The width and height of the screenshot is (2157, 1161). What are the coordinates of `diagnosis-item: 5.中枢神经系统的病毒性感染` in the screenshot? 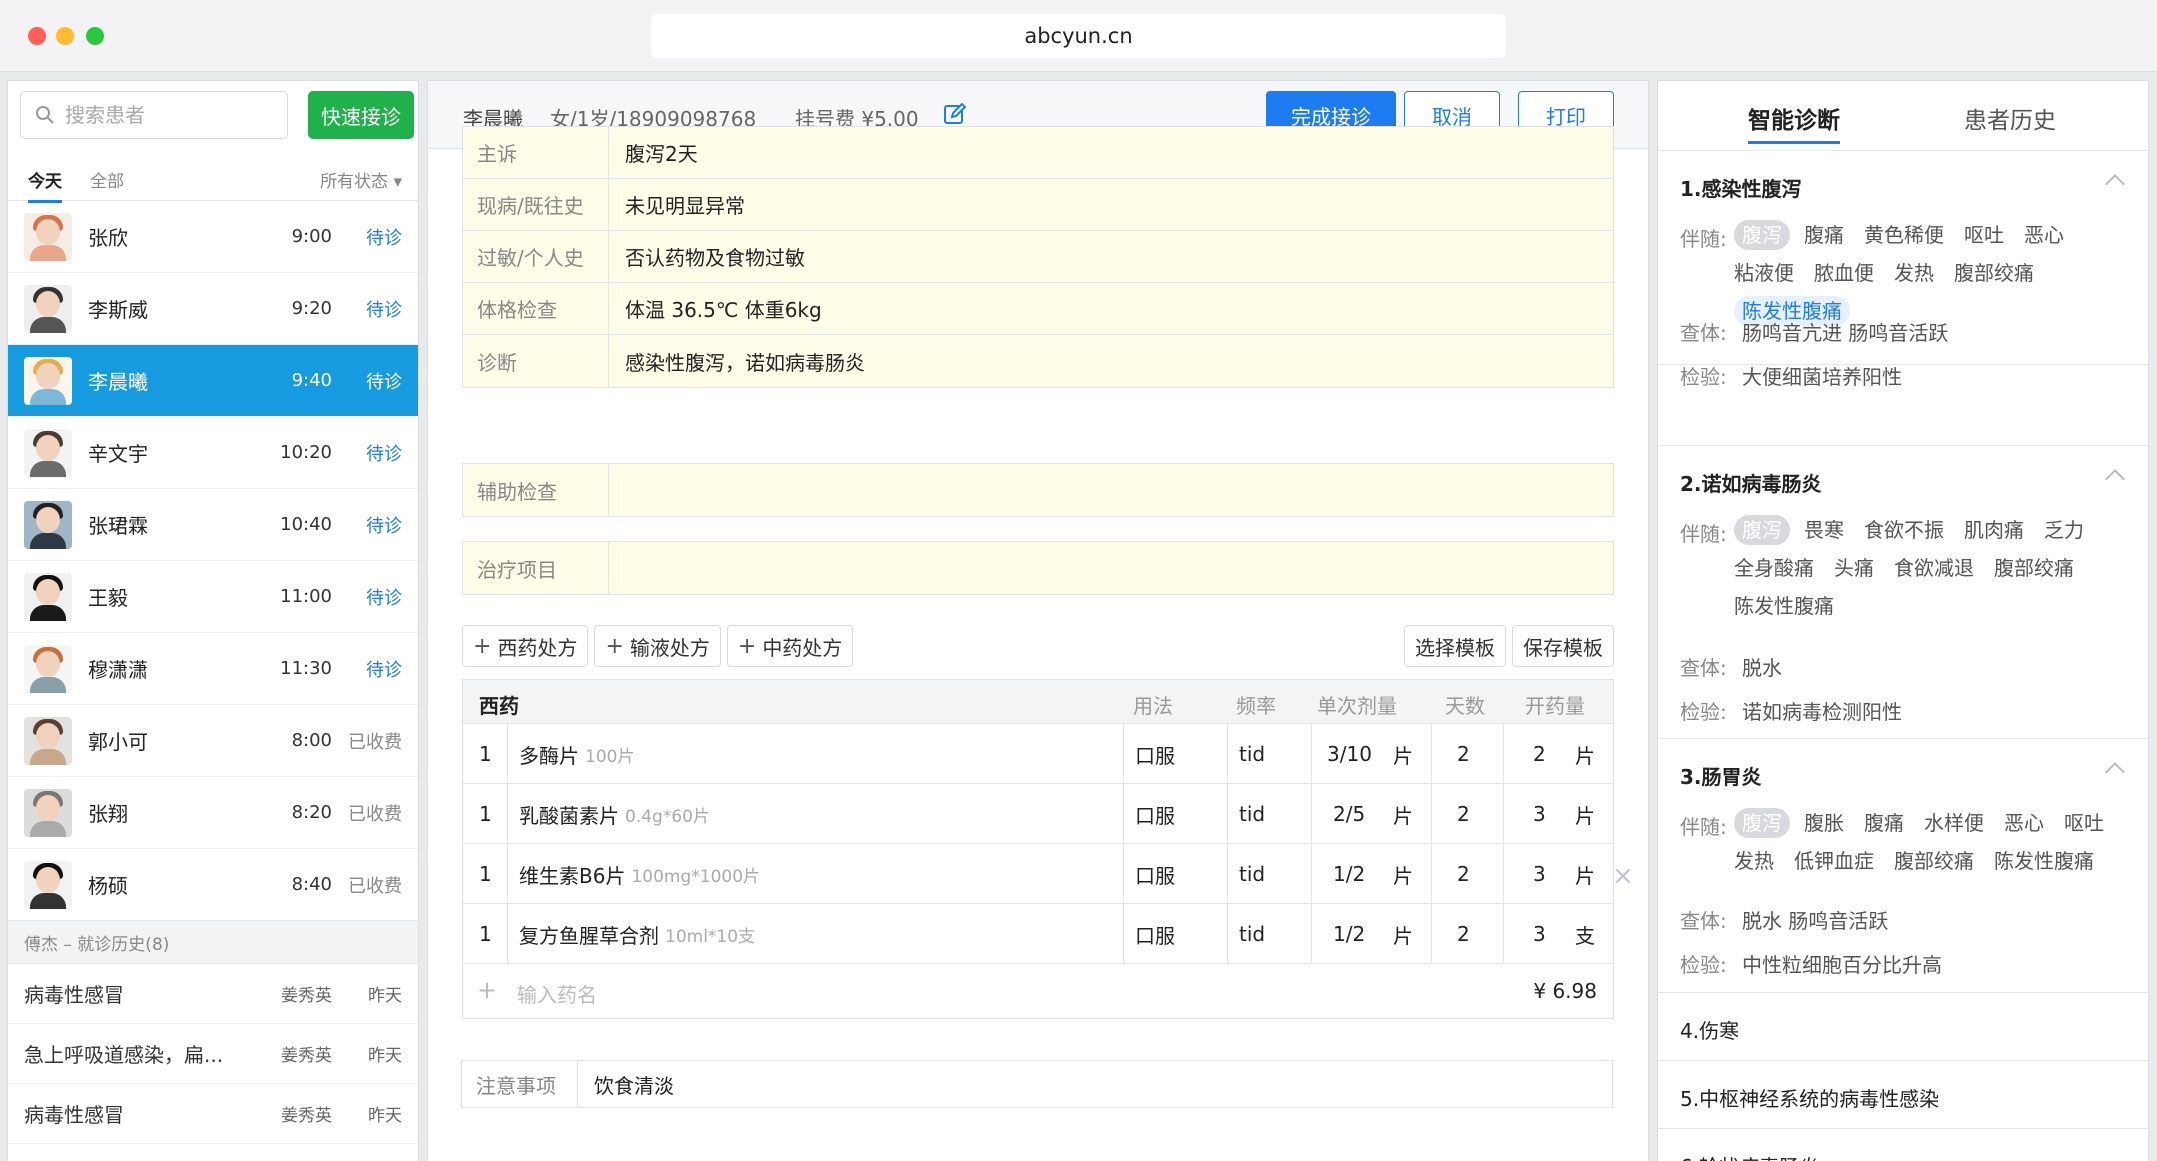 It's located at (1903, 1095).